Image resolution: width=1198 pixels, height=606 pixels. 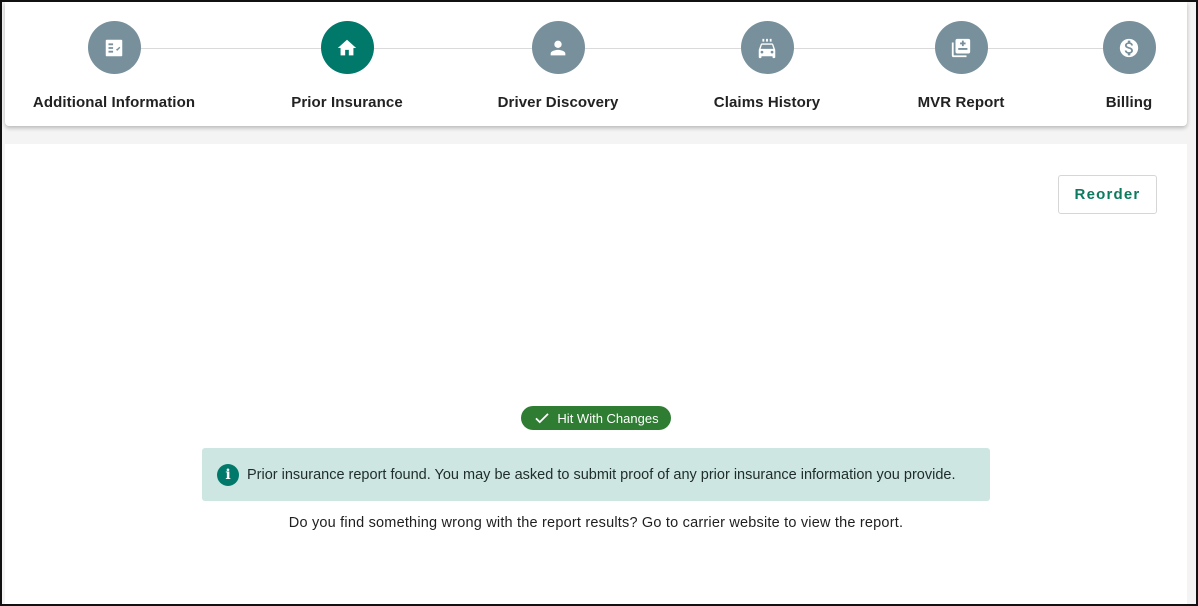 I want to click on dollar-icon, so click(x=1129, y=47).